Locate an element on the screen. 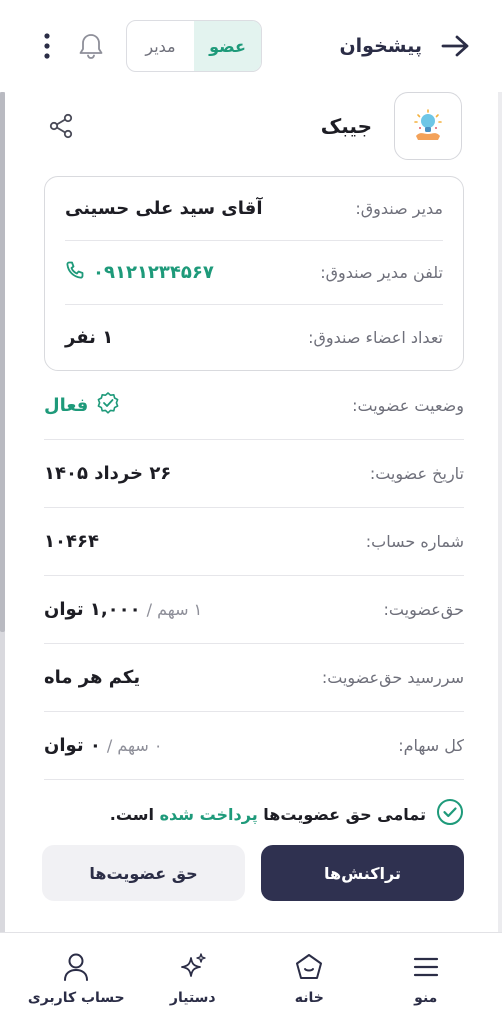 This screenshot has width=502, height=1024. manager-row: مدیر صندوق: آقای سید علی حسینی is located at coordinates (254, 209).